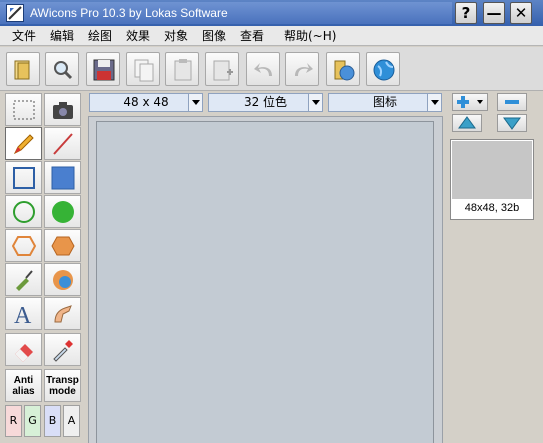  I want to click on eraser-tool, so click(23, 349).